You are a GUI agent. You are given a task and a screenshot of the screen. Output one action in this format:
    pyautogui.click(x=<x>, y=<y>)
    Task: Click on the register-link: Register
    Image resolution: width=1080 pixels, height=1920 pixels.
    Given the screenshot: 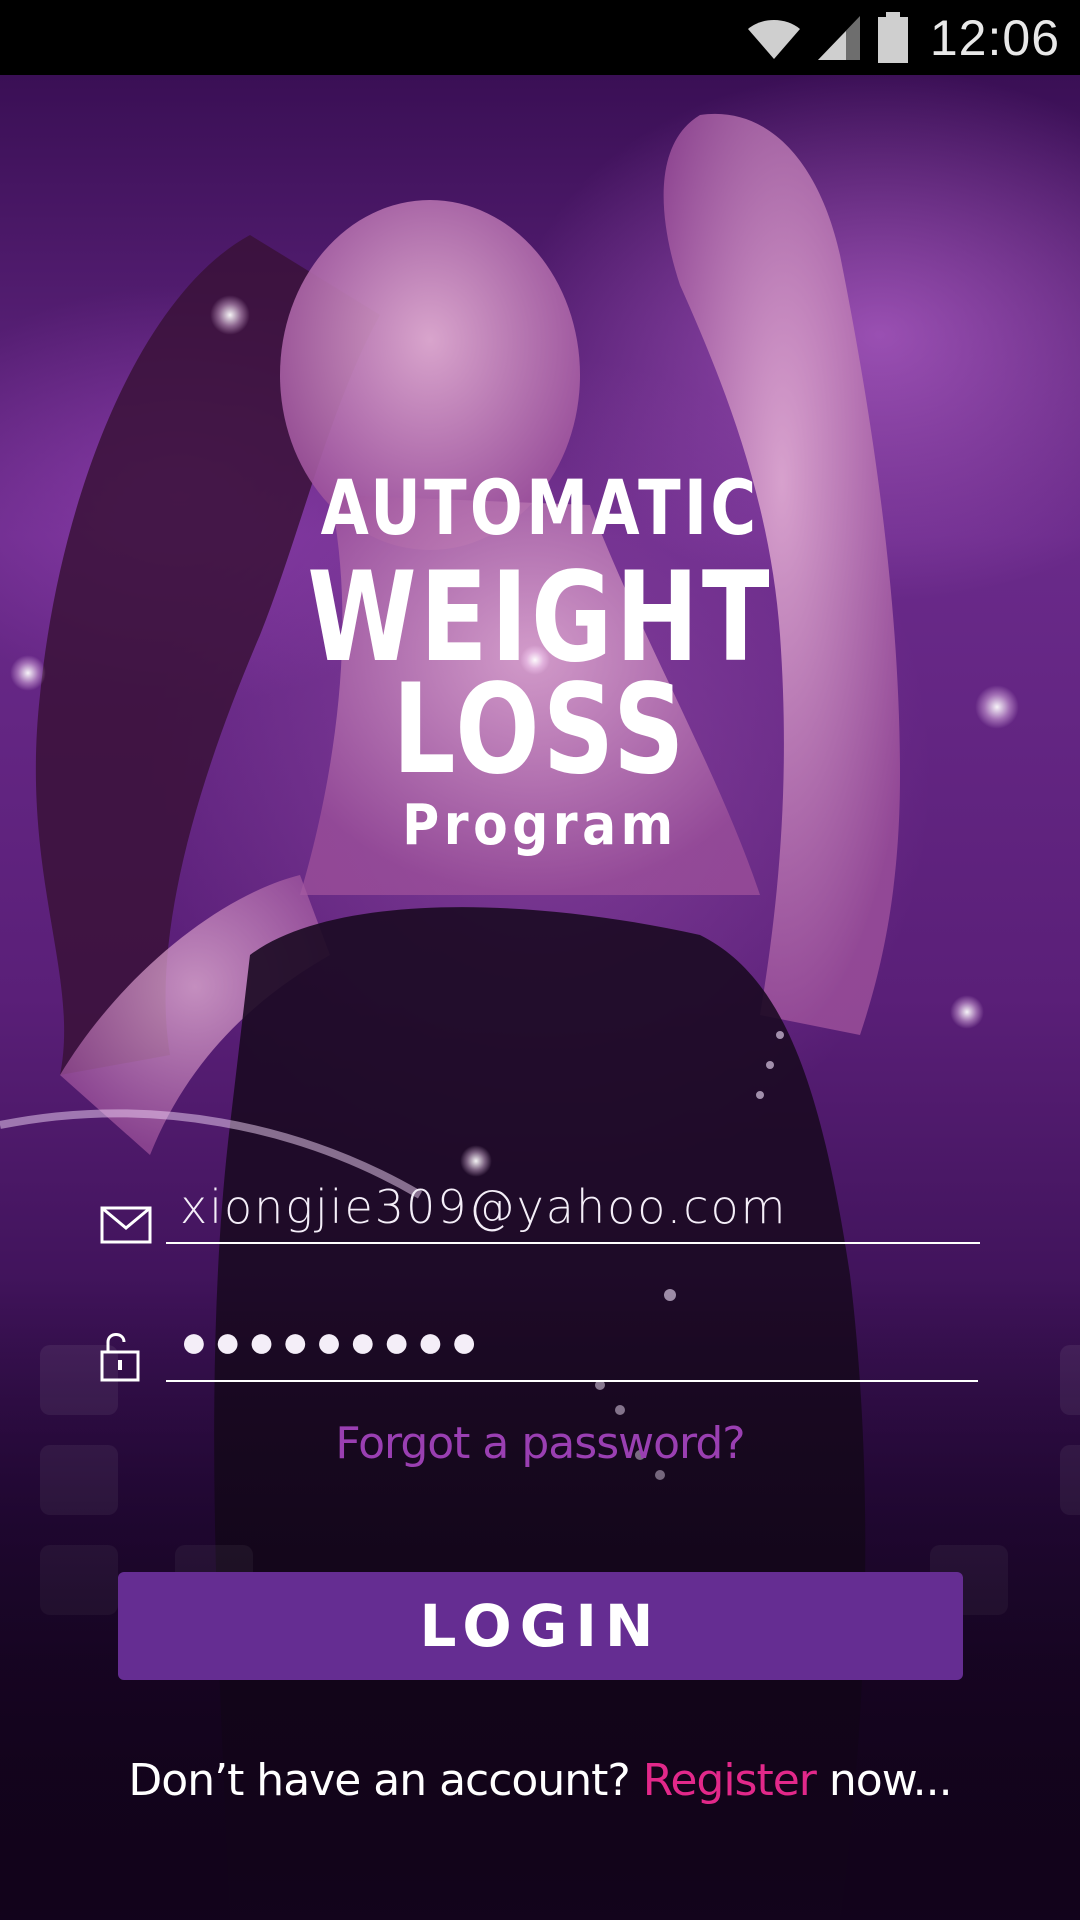 What is the action you would take?
    pyautogui.click(x=730, y=1780)
    